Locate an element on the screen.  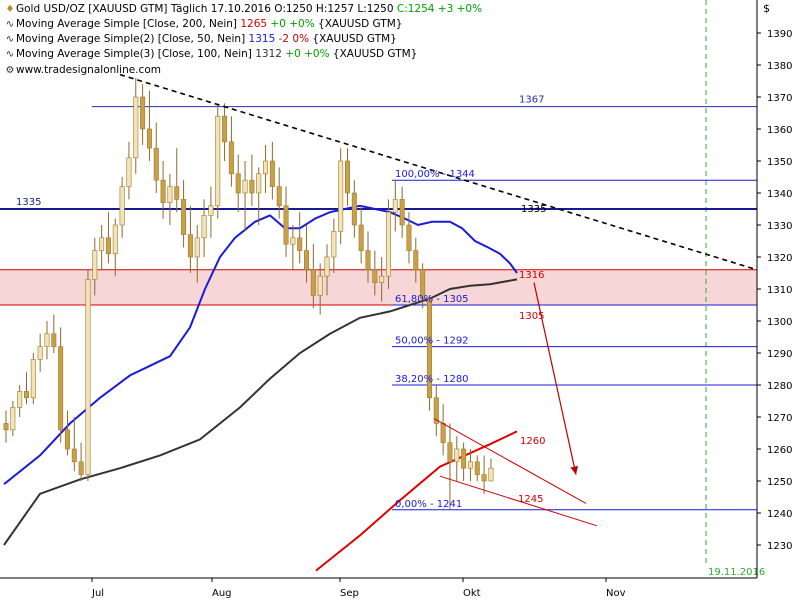
y-tick-label: 1340 is located at coordinates (779, 194).